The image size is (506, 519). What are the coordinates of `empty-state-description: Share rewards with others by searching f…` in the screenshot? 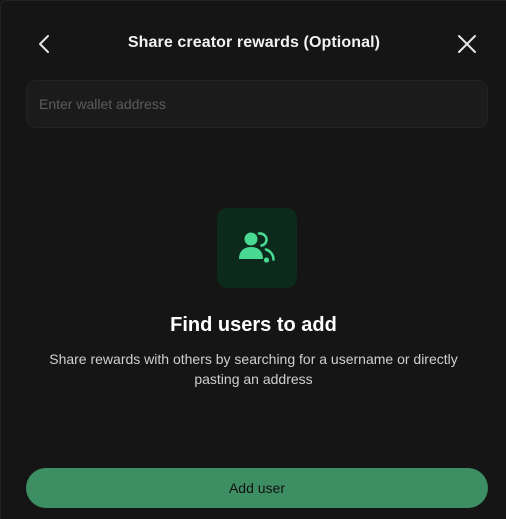 It's located at (253, 369).